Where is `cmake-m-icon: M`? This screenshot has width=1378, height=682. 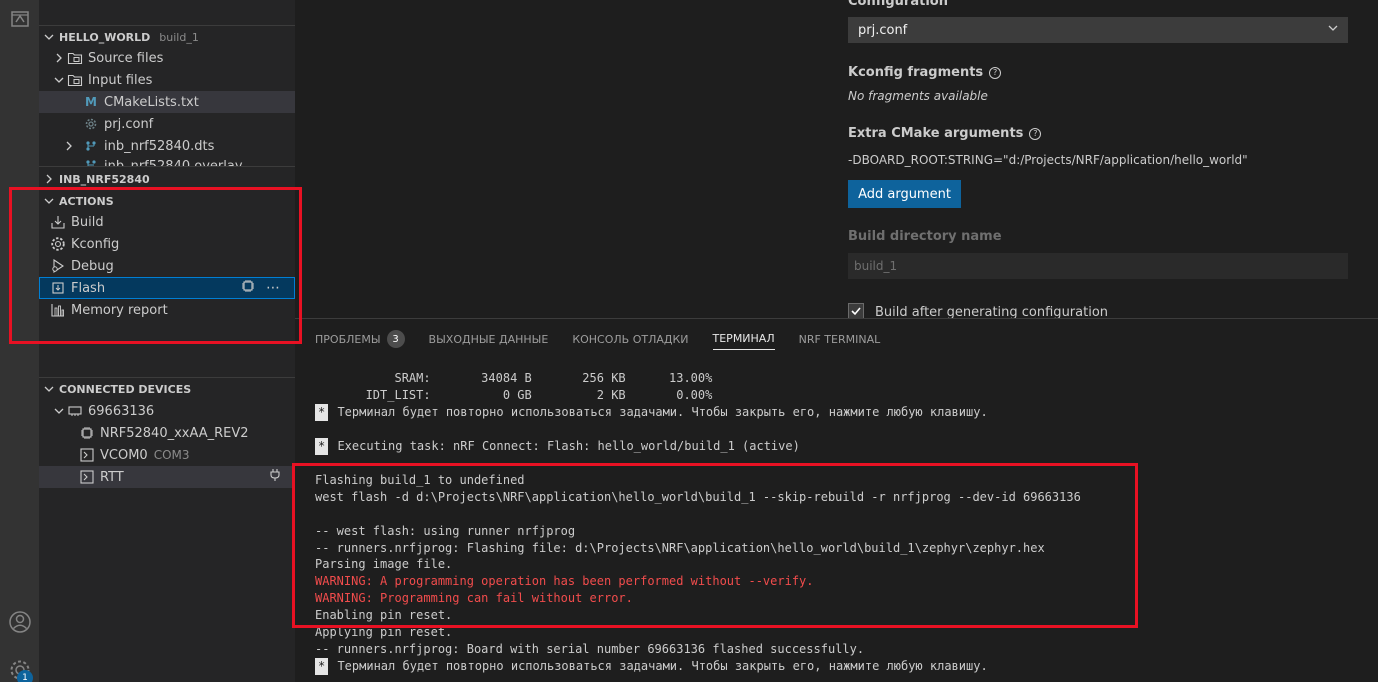 cmake-m-icon: M is located at coordinates (91, 102).